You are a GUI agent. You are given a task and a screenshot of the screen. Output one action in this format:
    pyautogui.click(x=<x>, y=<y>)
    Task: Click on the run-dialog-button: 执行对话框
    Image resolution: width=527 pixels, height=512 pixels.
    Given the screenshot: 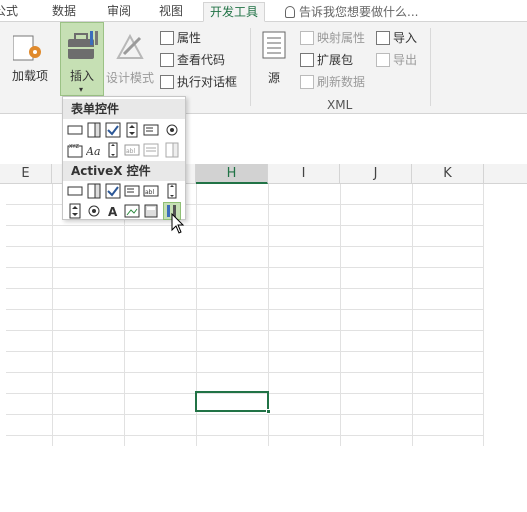 What is the action you would take?
    pyautogui.click(x=198, y=82)
    